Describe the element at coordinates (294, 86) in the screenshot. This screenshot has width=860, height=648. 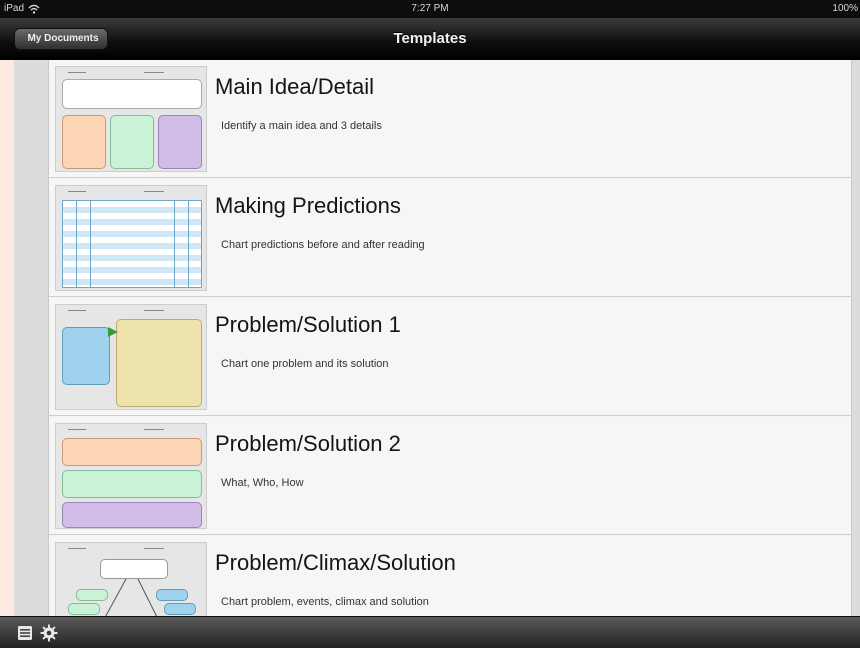
I see `template-title: Main Idea/Detail` at that location.